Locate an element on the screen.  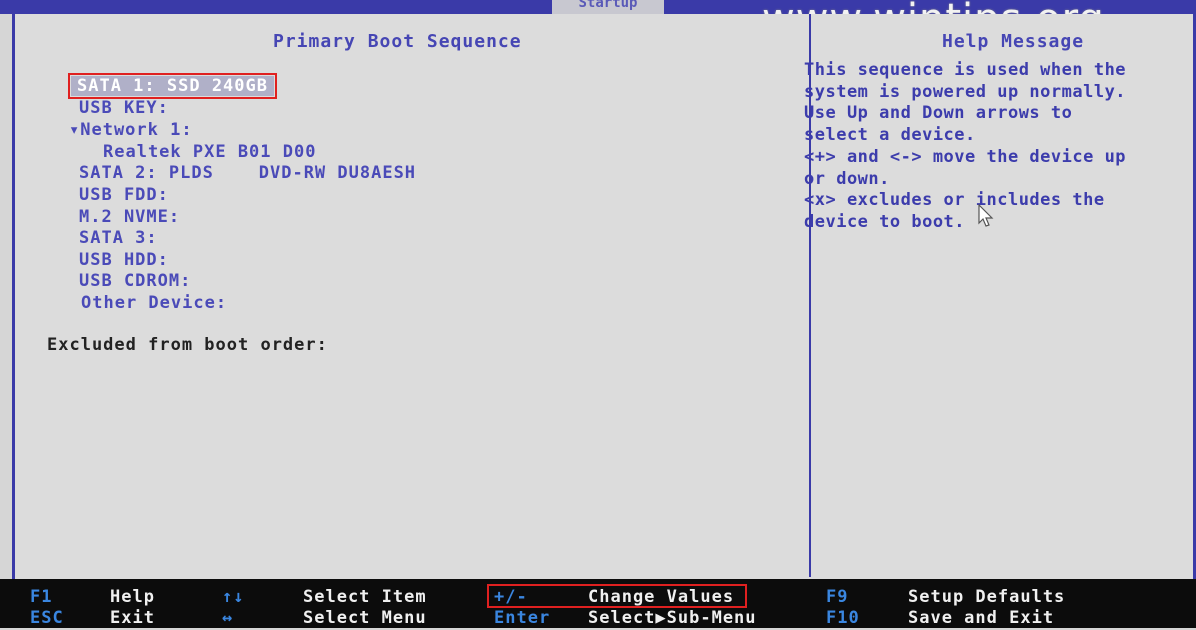
key-esc-desc: Exit is located at coordinates (132, 618).